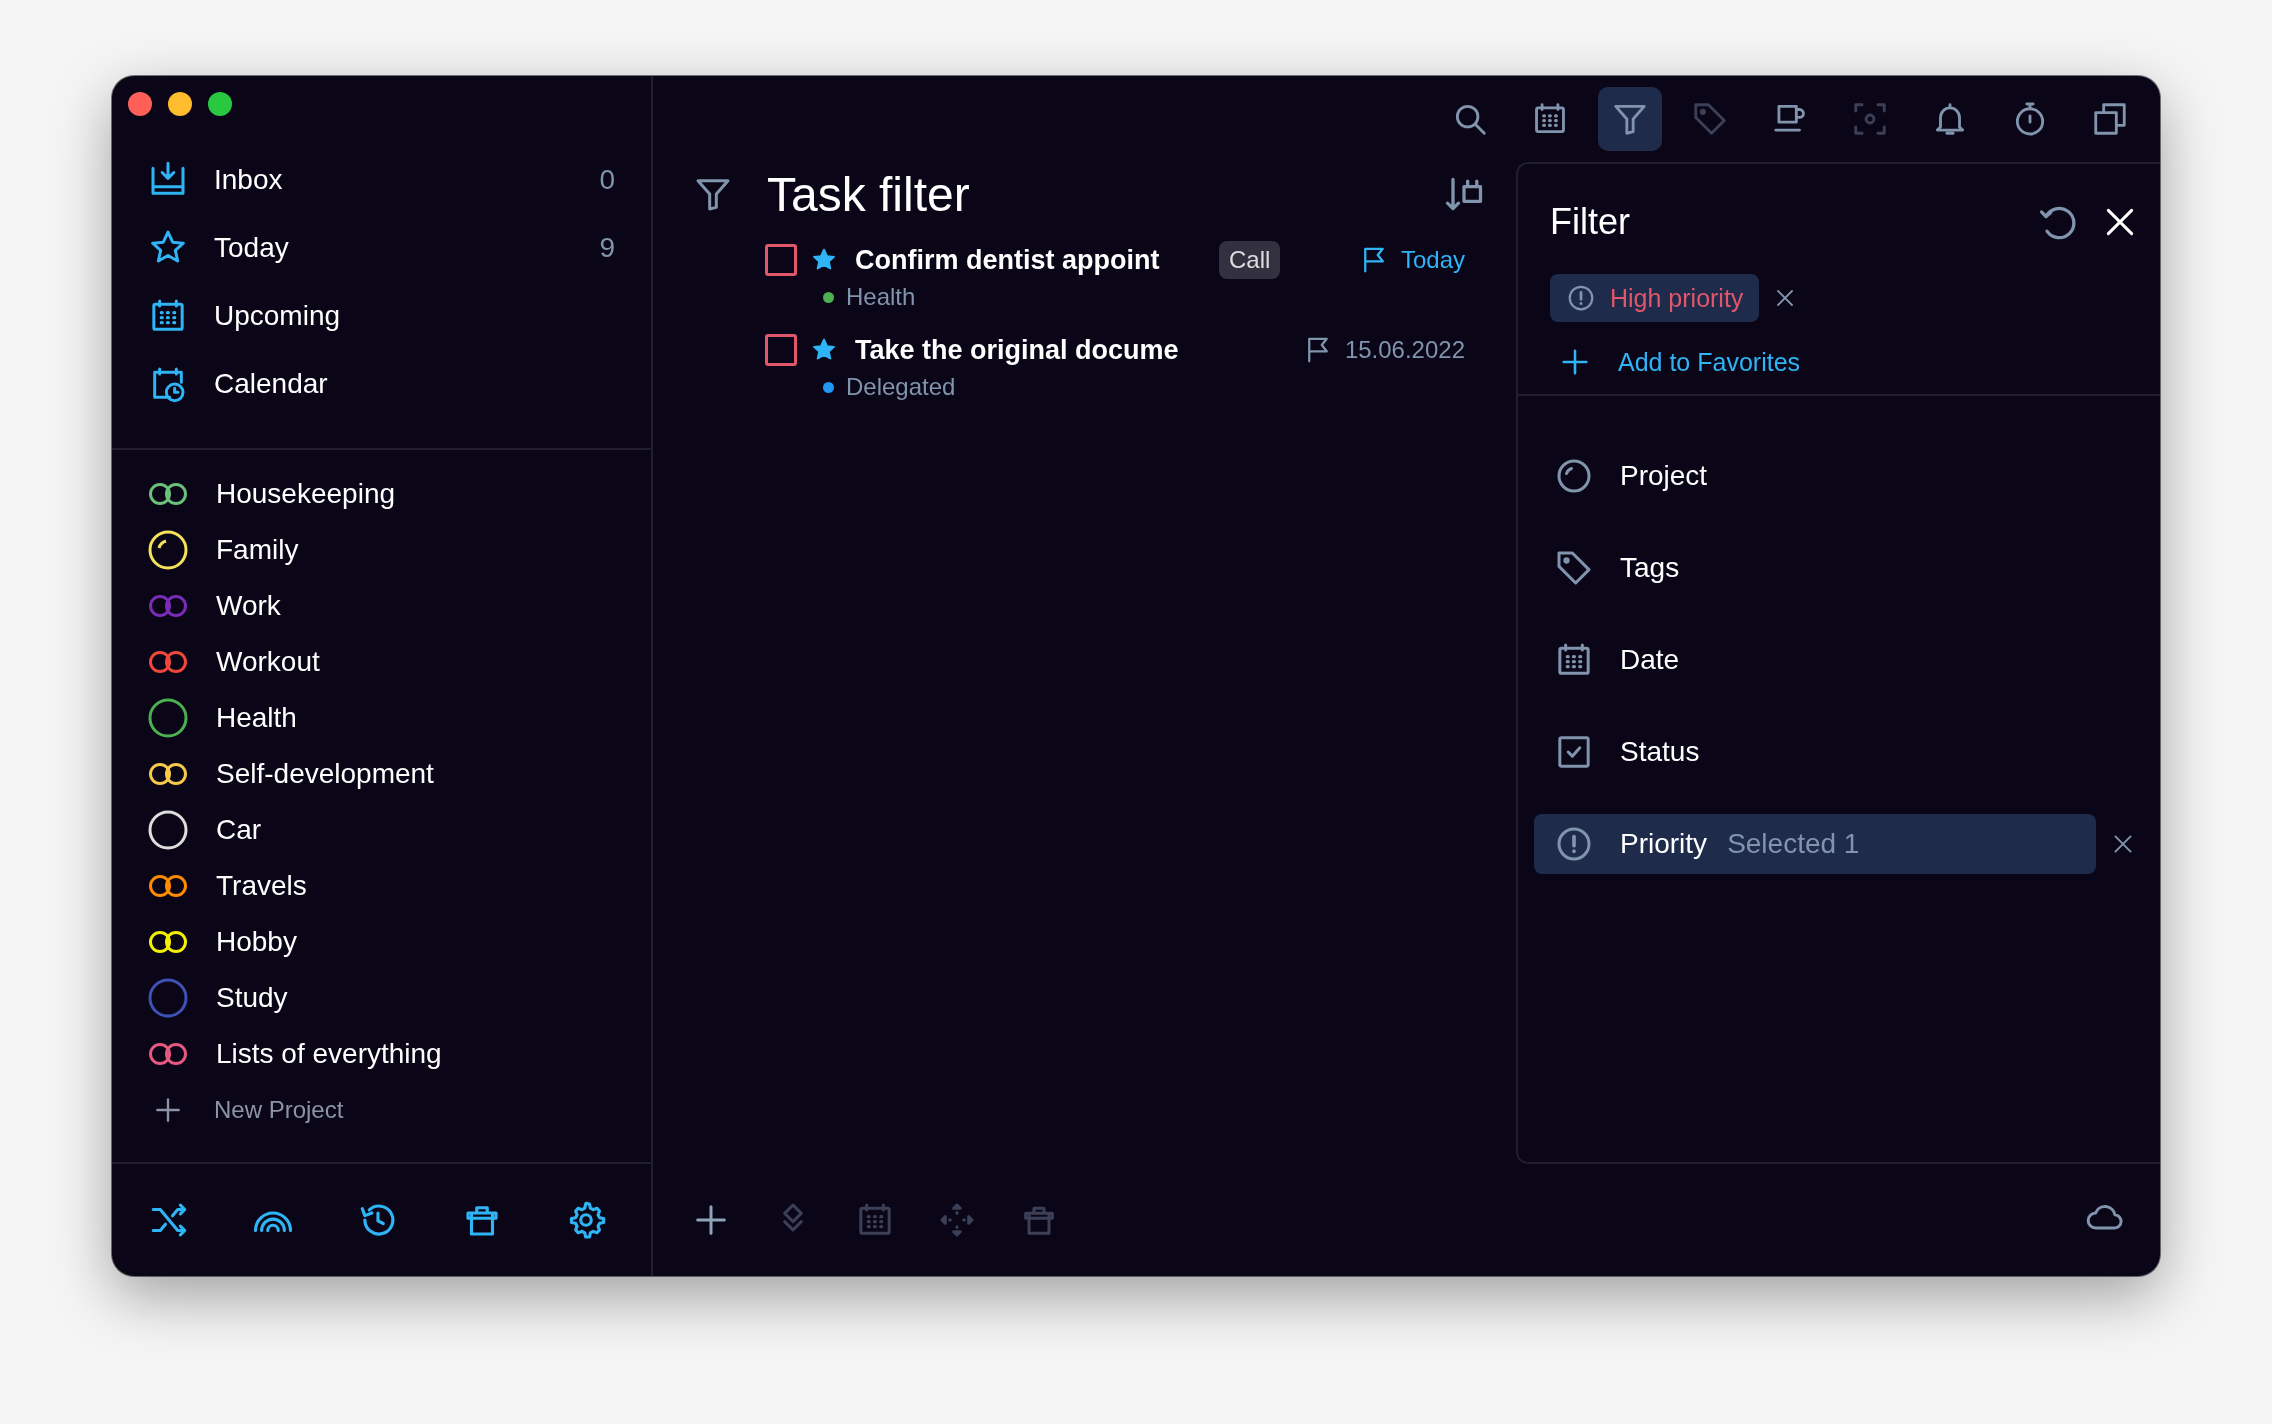 This screenshot has width=2272, height=1424. What do you see at coordinates (381, 494) in the screenshot?
I see `project-item: Housekeeping` at bounding box center [381, 494].